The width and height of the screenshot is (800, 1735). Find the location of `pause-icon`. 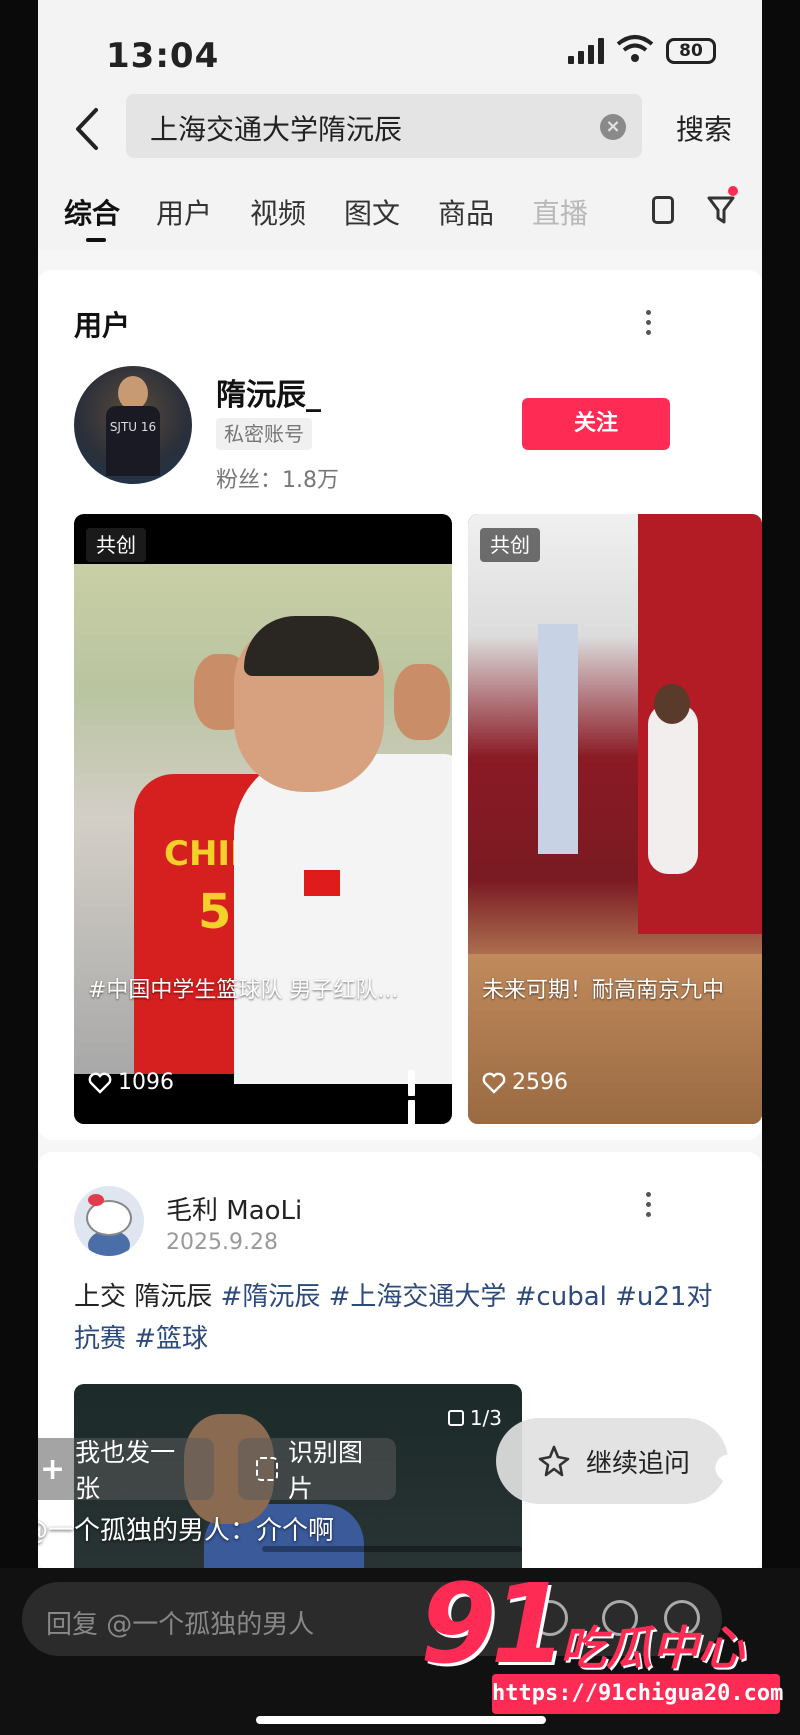

pause-icon is located at coordinates (420, 1097).